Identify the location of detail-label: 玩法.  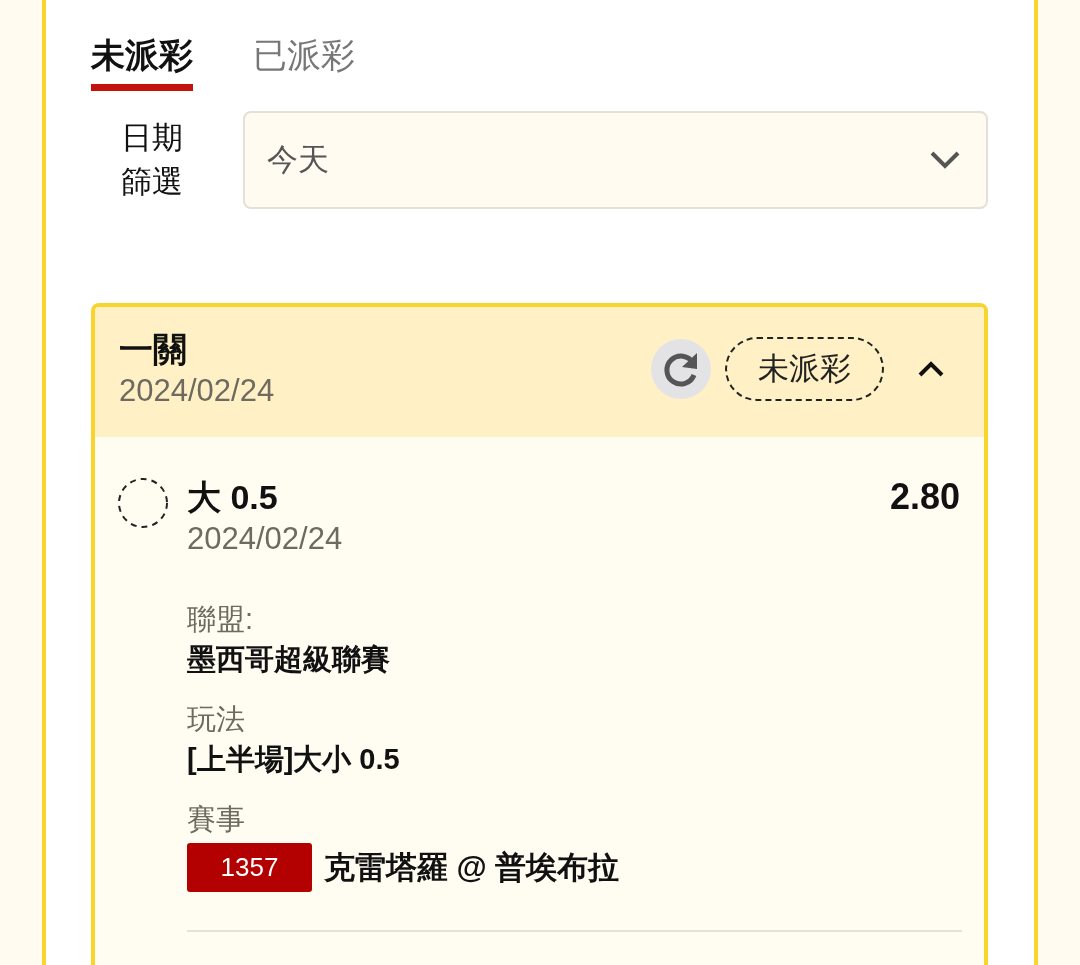
(216, 719).